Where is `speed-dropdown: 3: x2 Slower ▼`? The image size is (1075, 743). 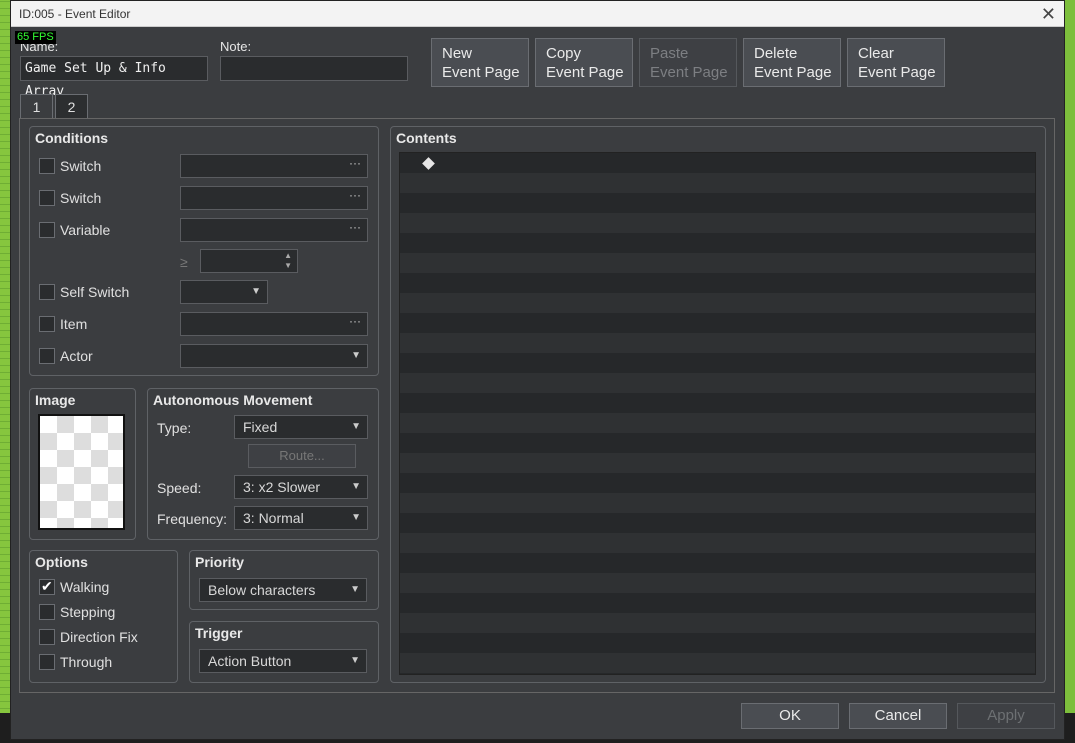 speed-dropdown: 3: x2 Slower ▼ is located at coordinates (301, 487).